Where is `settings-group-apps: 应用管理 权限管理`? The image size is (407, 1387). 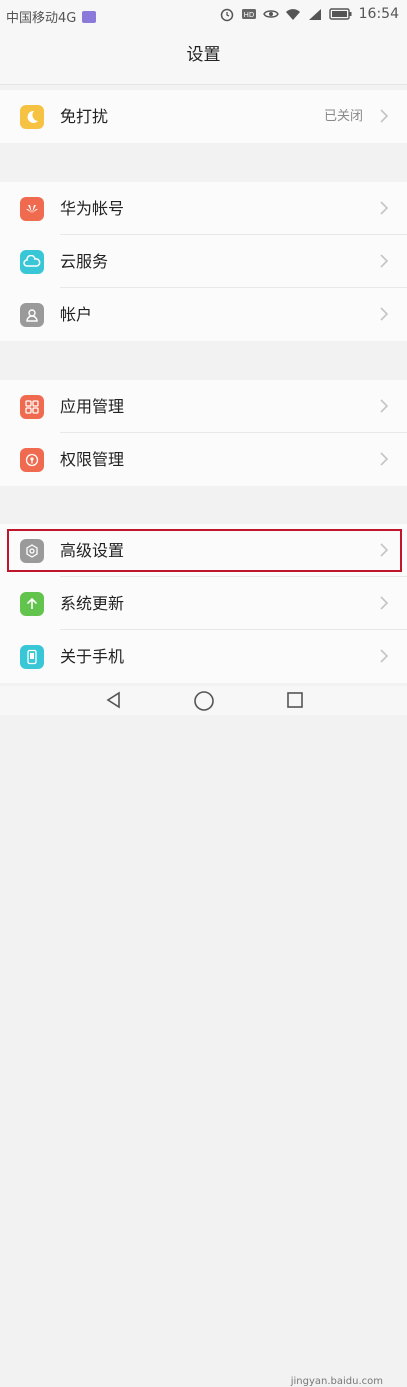
settings-group-apps: 应用管理 权限管理 is located at coordinates (203, 433).